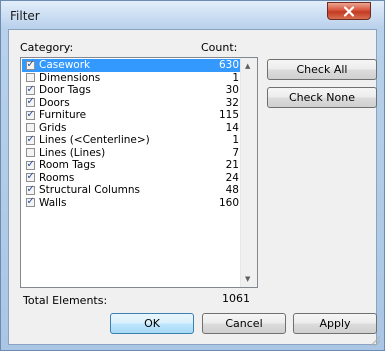 The height and width of the screenshot is (351, 385). Describe the element at coordinates (94, 140) in the screenshot. I see `category-name: Lines (<Centerline>)` at that location.